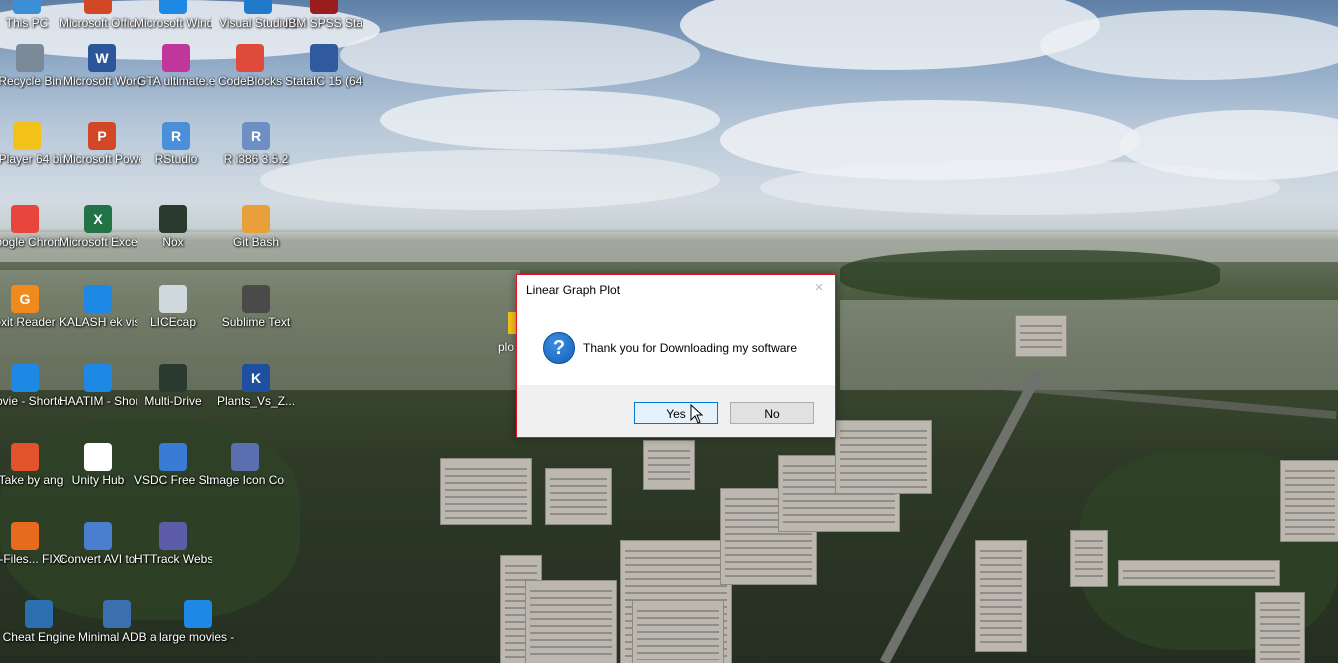  Describe the element at coordinates (324, 66) in the screenshot. I see `desktop-icon: StataIC 15 (64-bit)` at that location.